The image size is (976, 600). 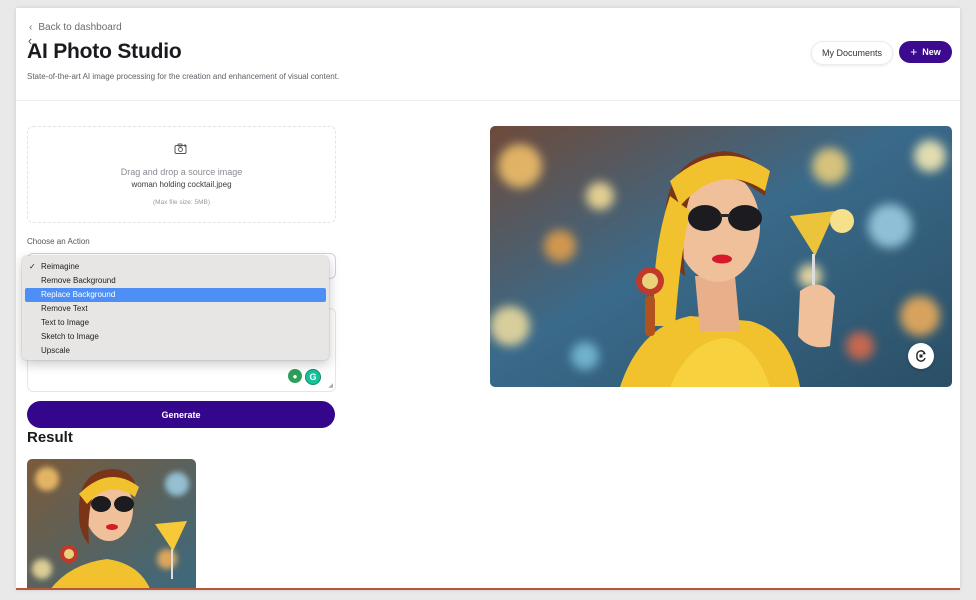 What do you see at coordinates (488, 100) in the screenshot?
I see `header-divider` at bounding box center [488, 100].